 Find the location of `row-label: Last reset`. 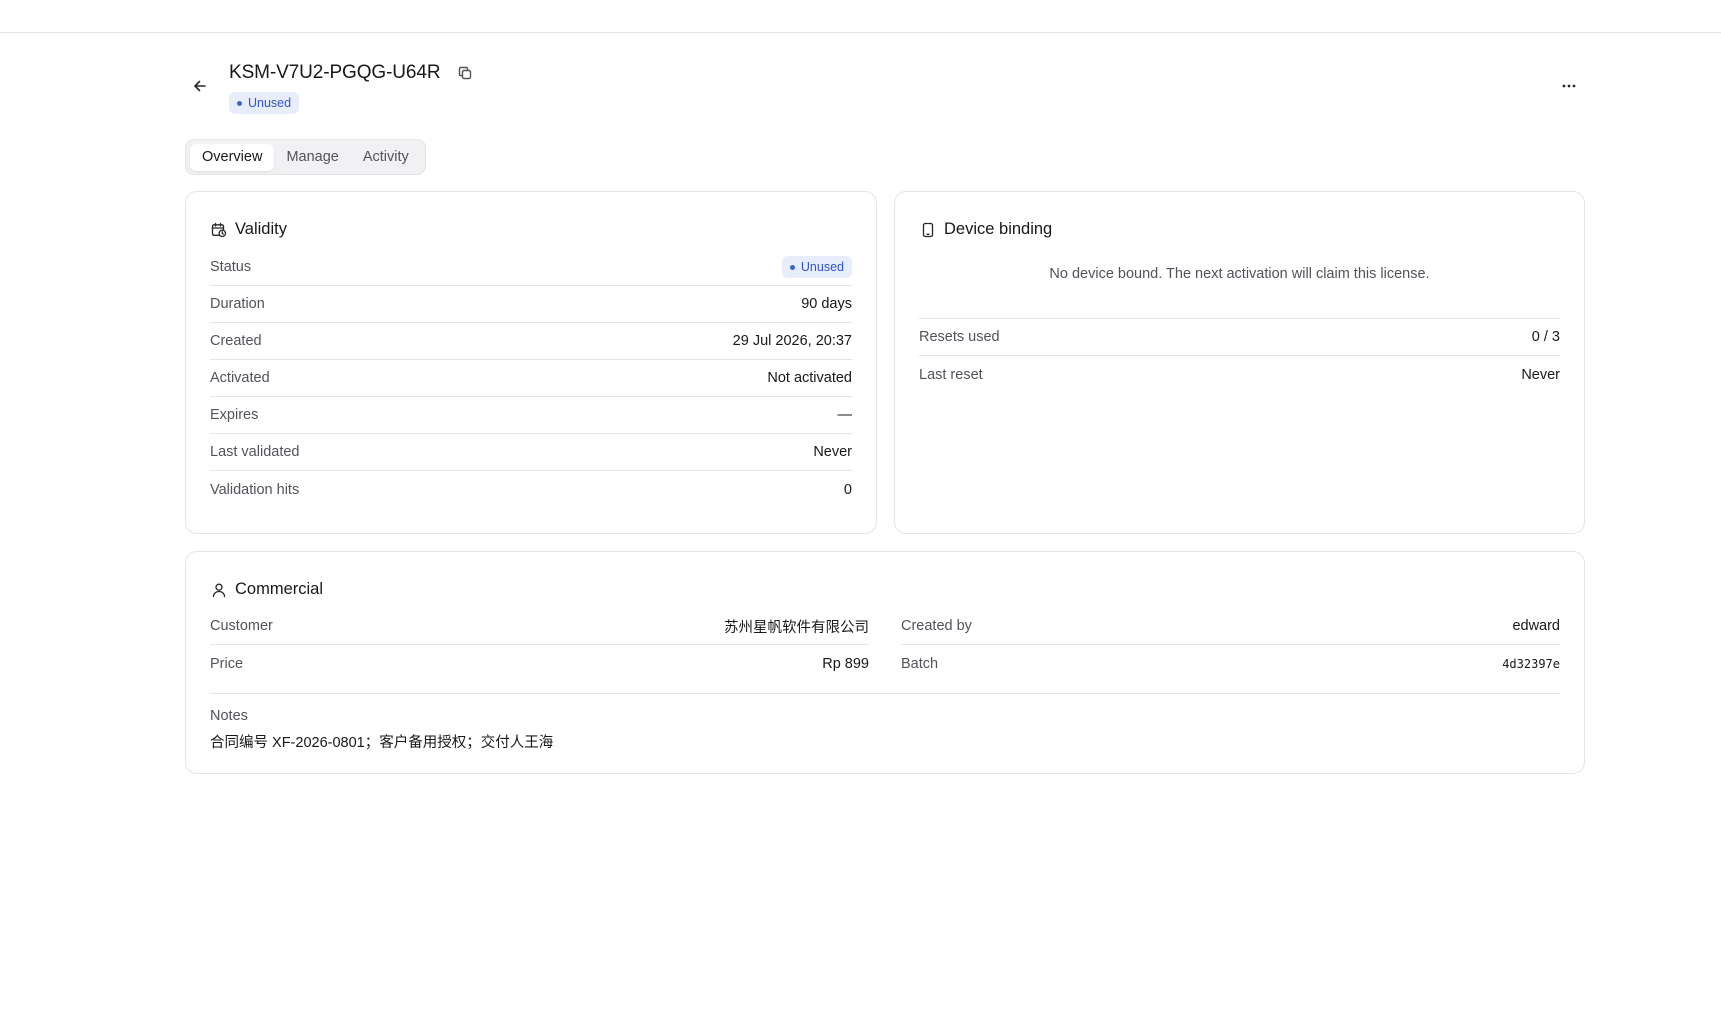

row-label: Last reset is located at coordinates (951, 374).